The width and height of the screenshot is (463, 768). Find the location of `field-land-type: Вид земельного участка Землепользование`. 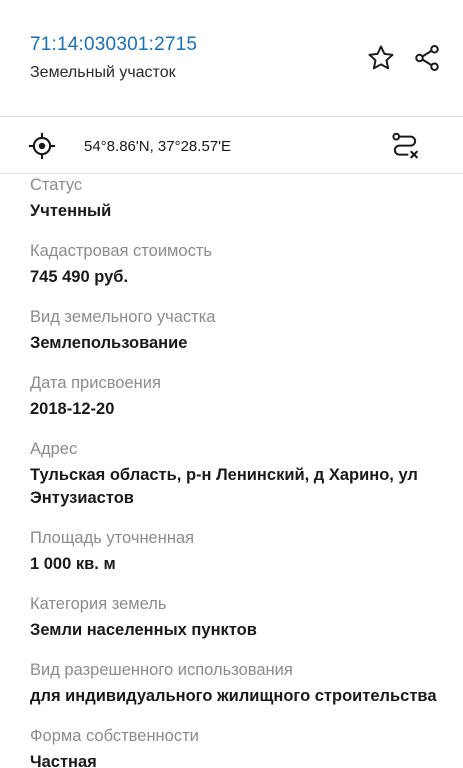

field-land-type: Вид земельного участка Землепользование is located at coordinates (240, 331).